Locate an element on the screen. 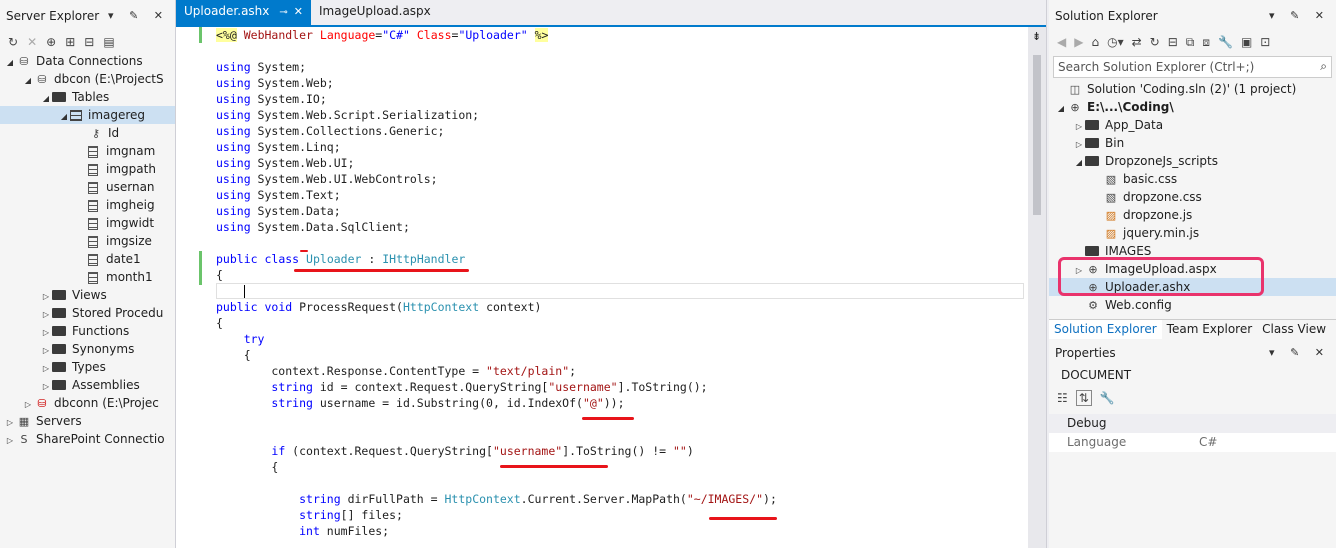  connect-to-database-icon: ⊕ is located at coordinates (51, 42).